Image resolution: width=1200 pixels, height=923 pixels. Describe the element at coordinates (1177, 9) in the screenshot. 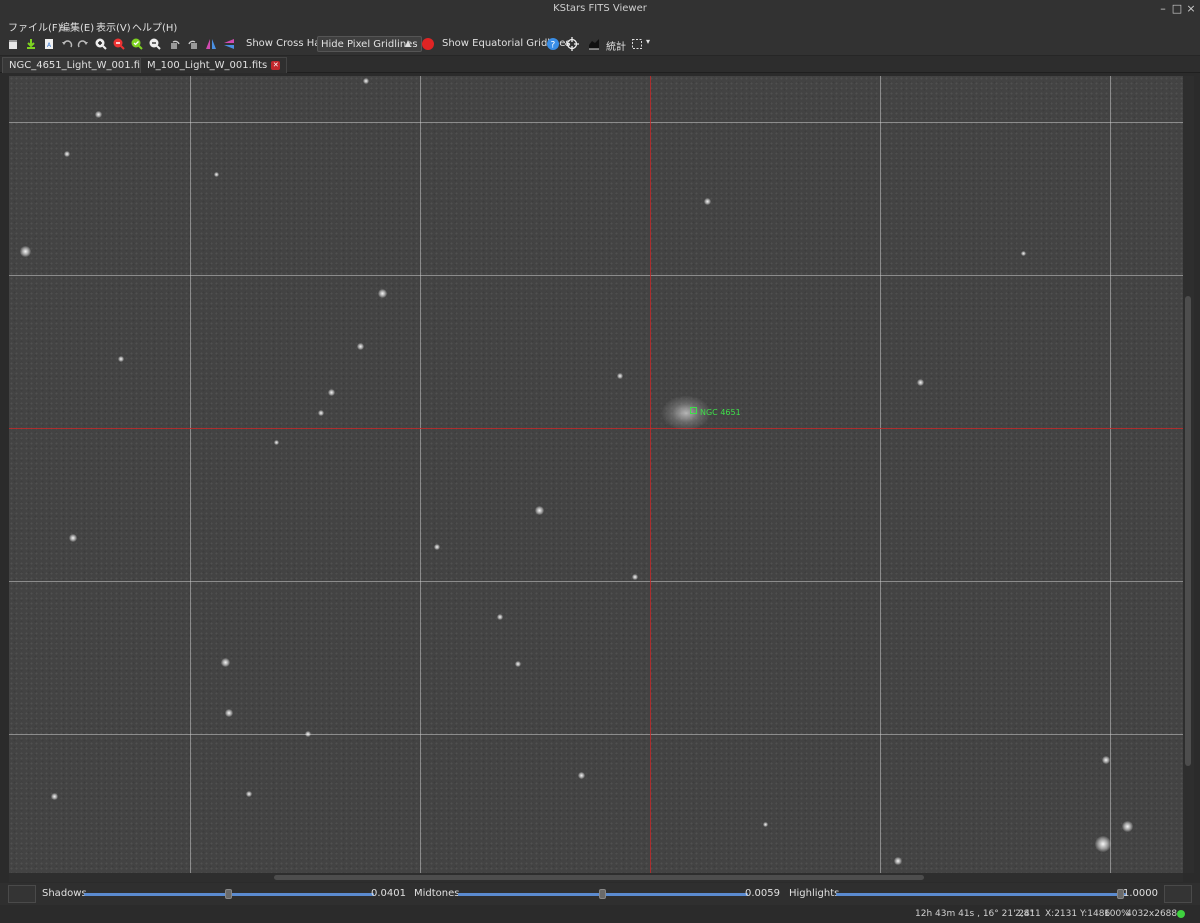

I see `maximize-icon: □` at that location.